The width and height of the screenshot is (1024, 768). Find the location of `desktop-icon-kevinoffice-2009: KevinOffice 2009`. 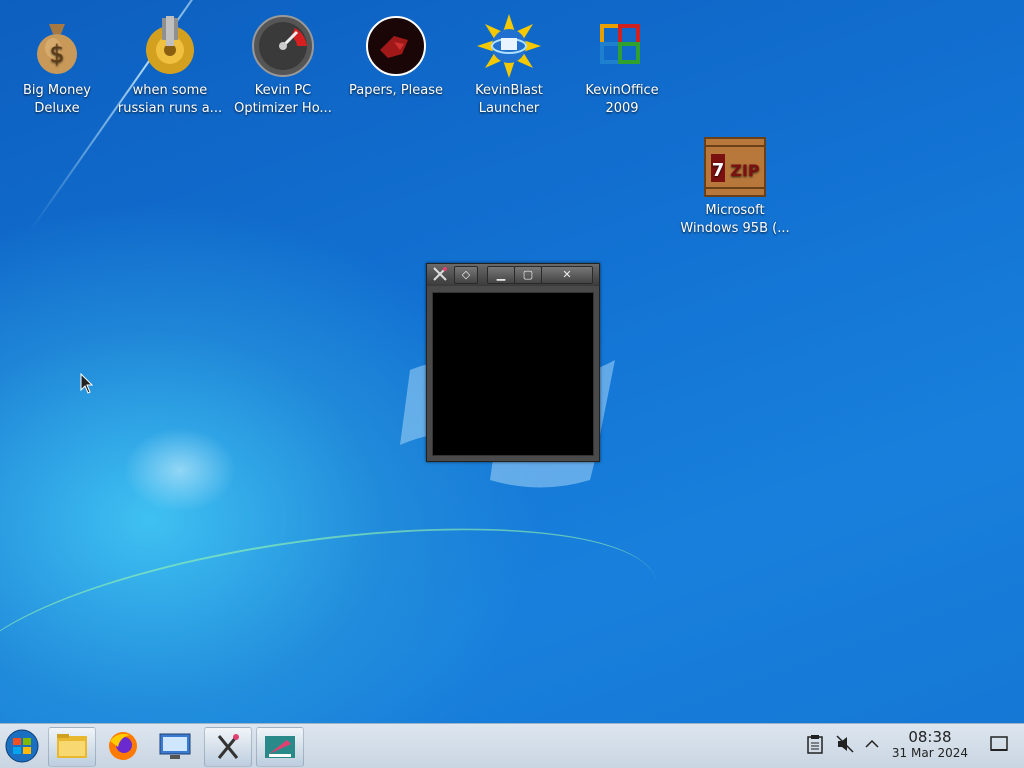

desktop-icon-kevinoffice-2009: KevinOffice 2009 is located at coordinates (622, 63).